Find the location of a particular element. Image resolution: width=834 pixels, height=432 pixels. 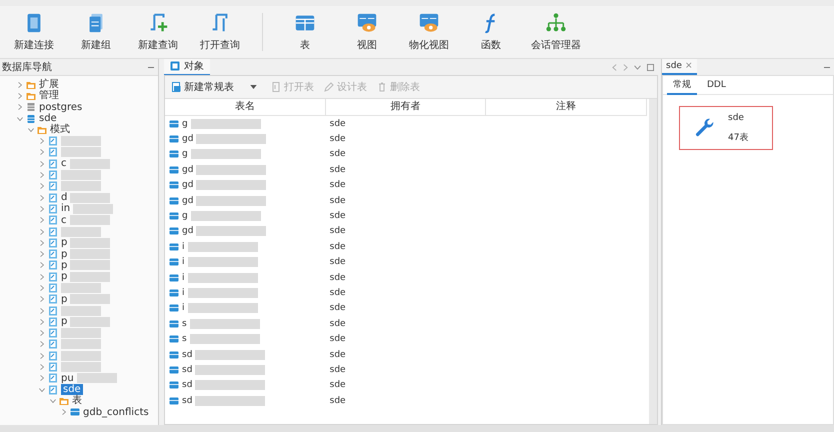

scrollbar is located at coordinates (653, 261).